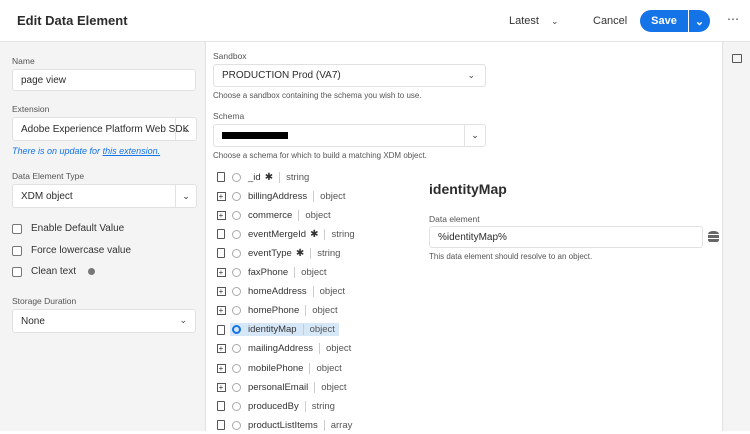 The height and width of the screenshot is (434, 750). I want to click on checkbox-force-lowercase: Force lowercase value, so click(71, 250).